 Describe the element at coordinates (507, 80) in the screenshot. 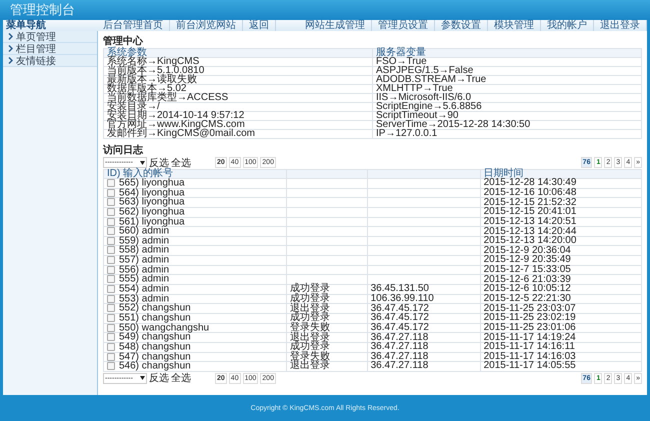

I see `table-cell: ADODB.STREAM→True` at that location.